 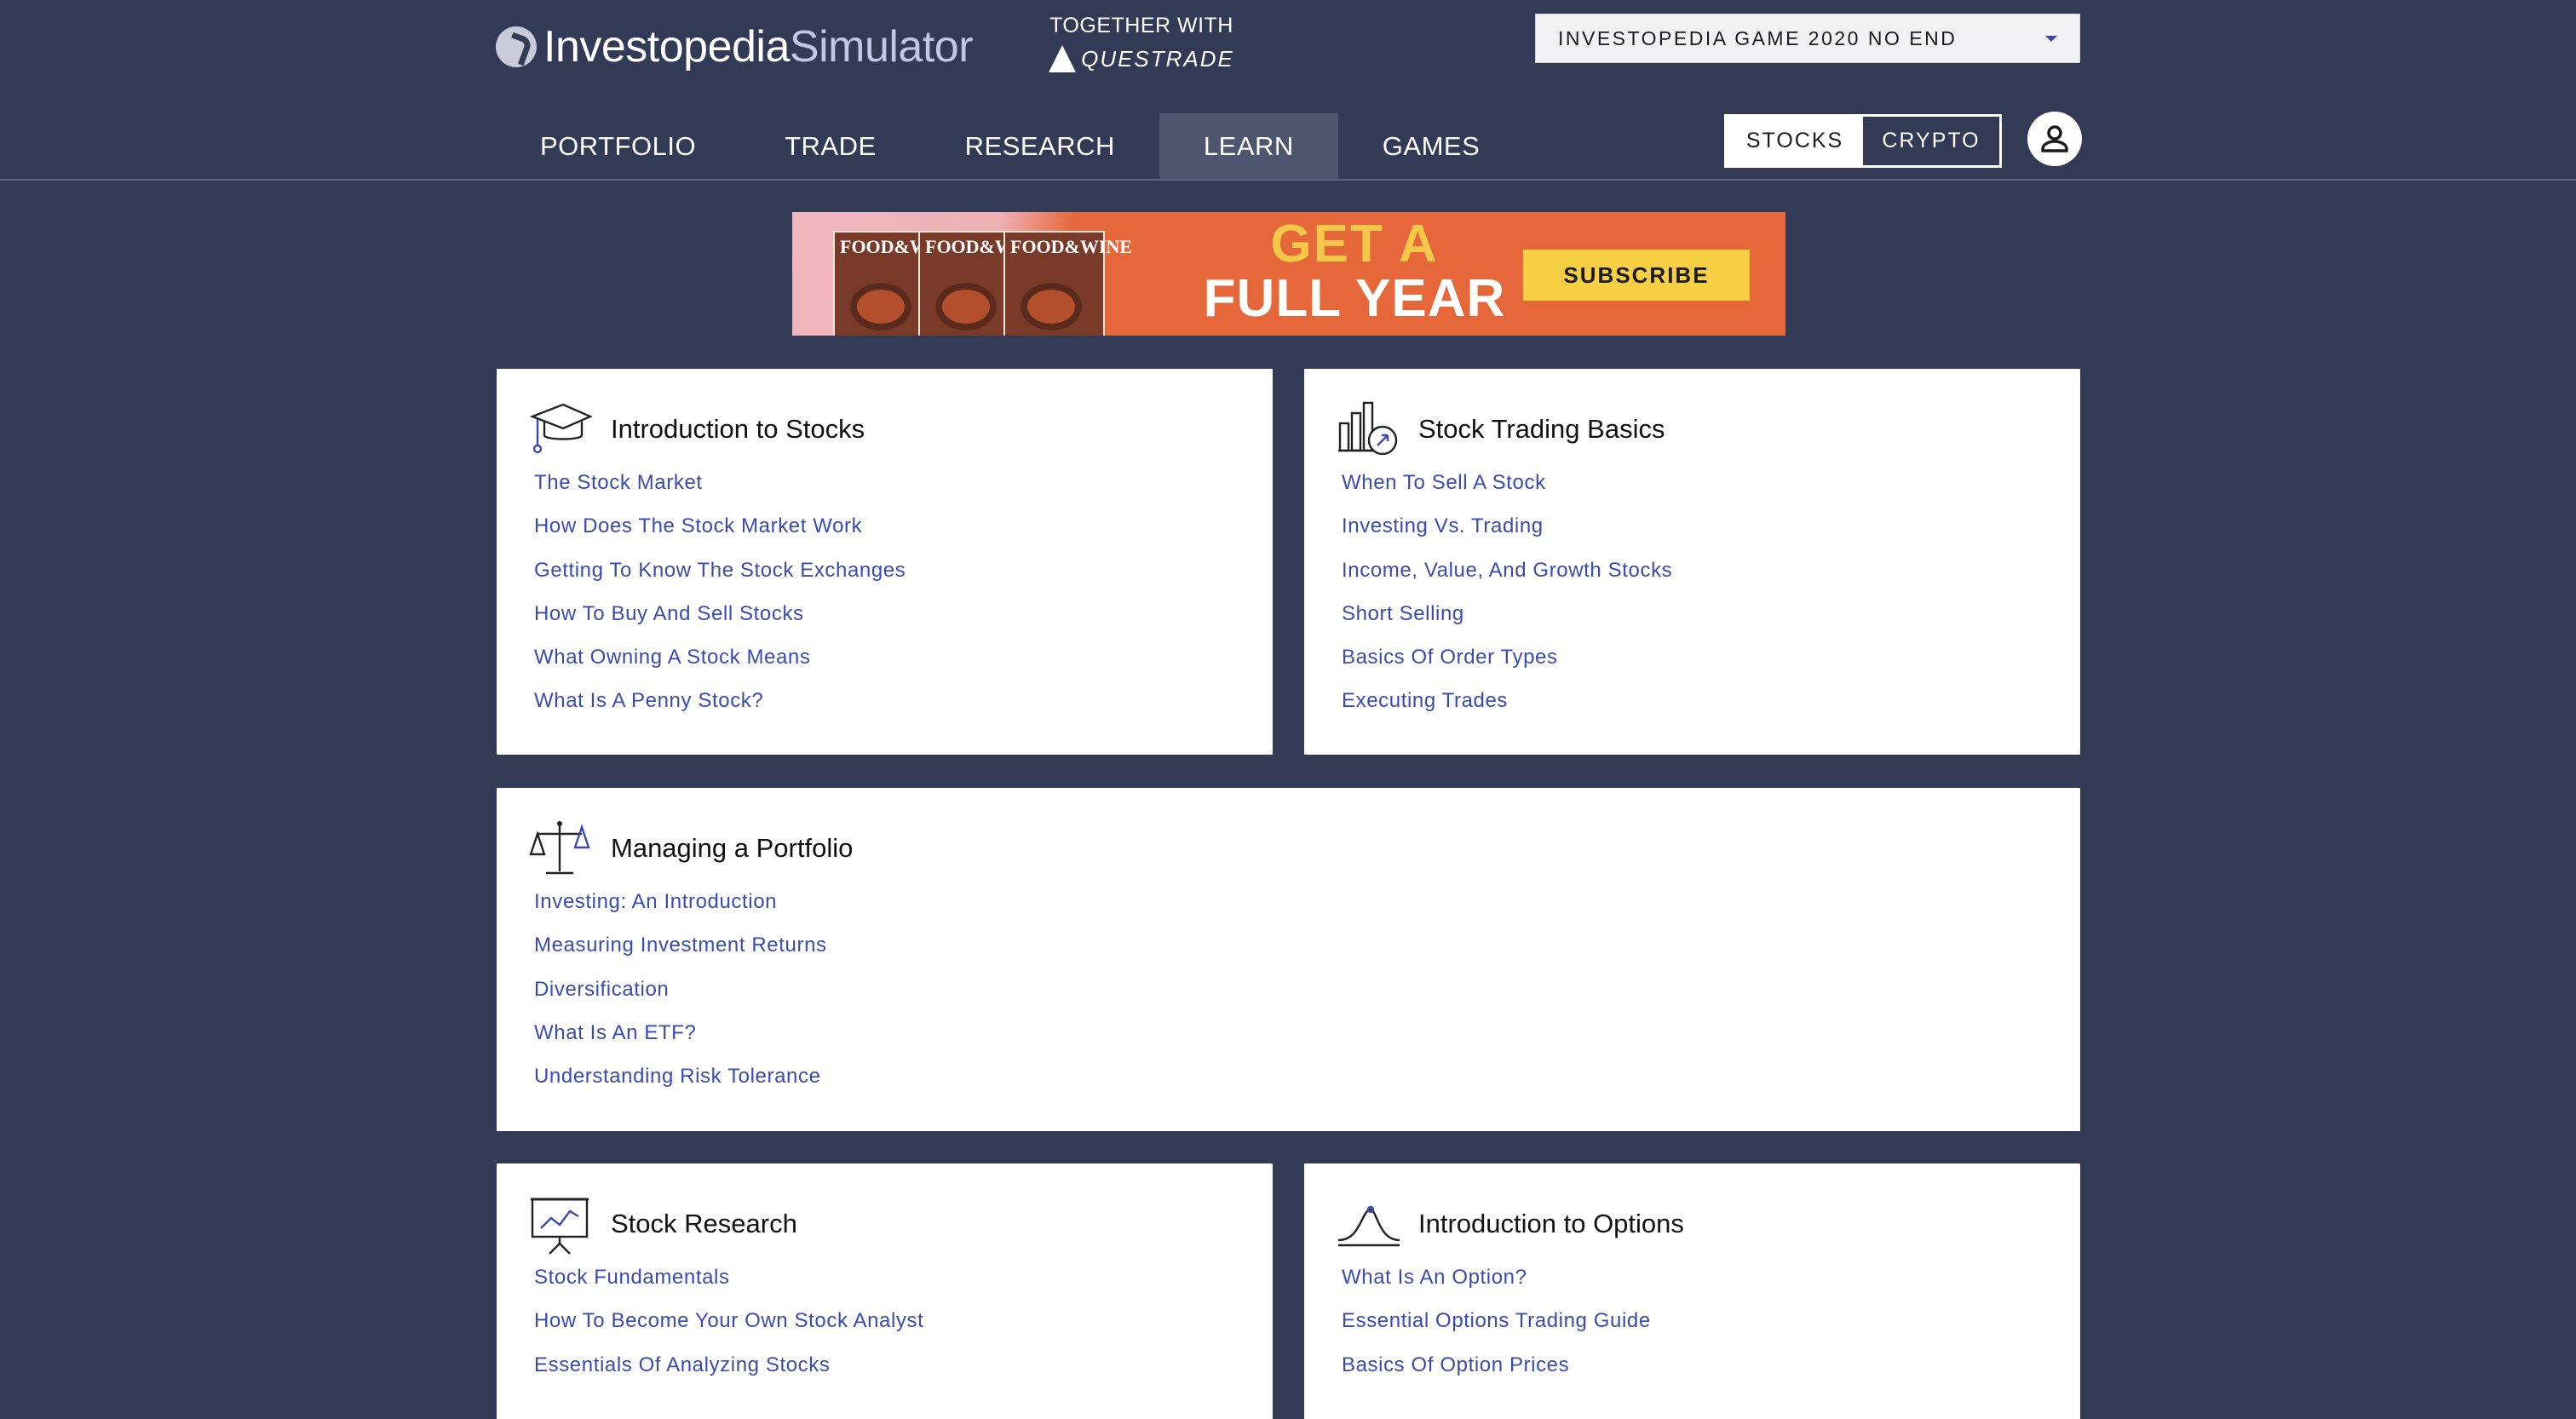 What do you see at coordinates (560, 1226) in the screenshot?
I see `presentation-board-icon` at bounding box center [560, 1226].